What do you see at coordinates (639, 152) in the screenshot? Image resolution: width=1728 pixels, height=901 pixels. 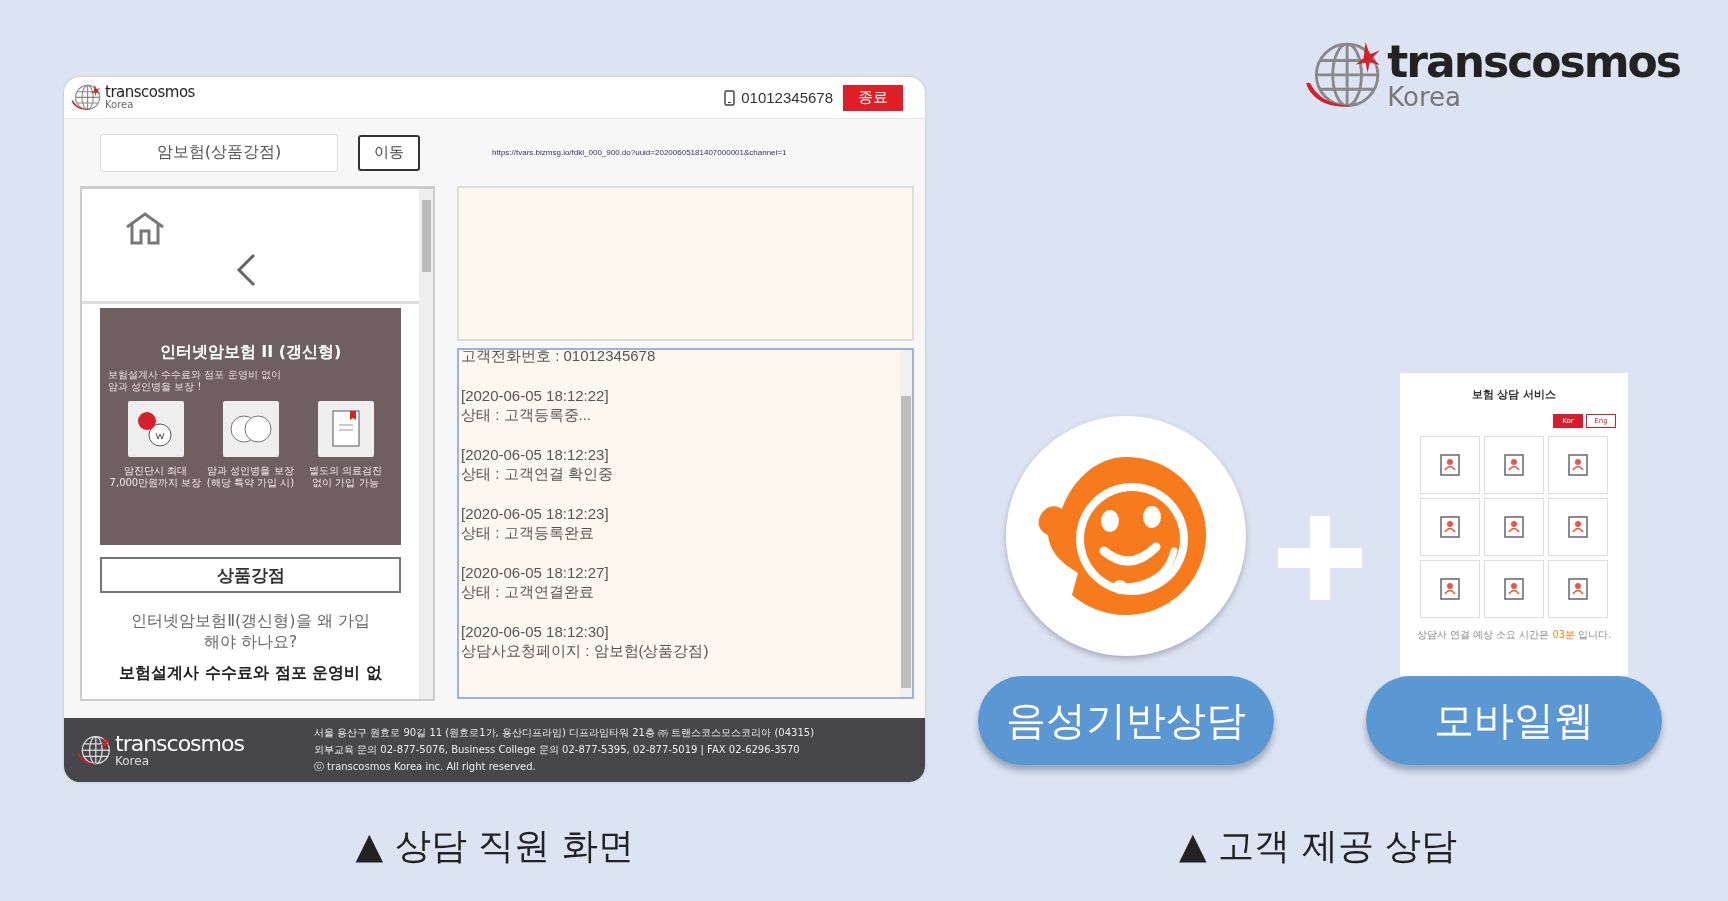 I see `url-link: https://tvars.bizmsg.io/fdkl_000_900.do?uuid=20200605181407000001&channel=1` at bounding box center [639, 152].